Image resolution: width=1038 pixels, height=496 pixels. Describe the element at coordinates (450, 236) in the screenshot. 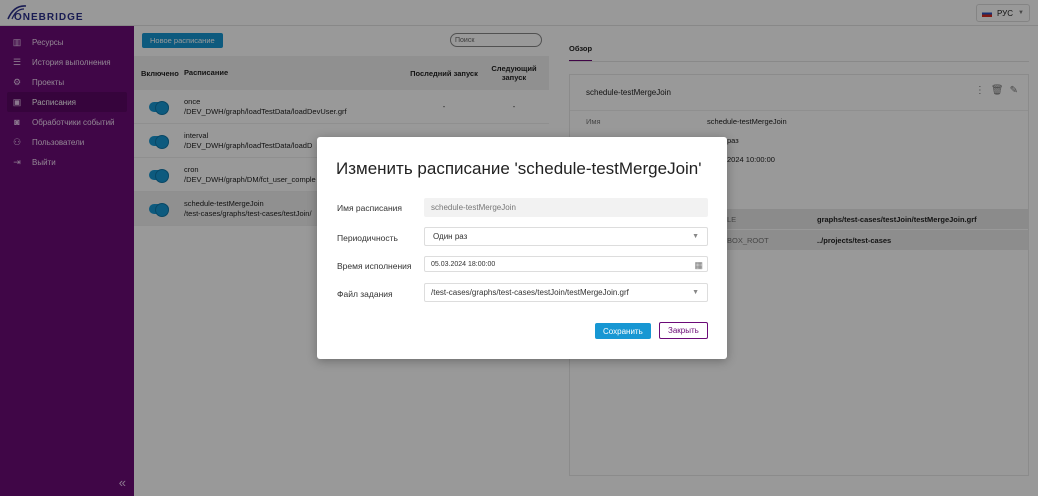

I see `periodicity-value: Один раз` at that location.